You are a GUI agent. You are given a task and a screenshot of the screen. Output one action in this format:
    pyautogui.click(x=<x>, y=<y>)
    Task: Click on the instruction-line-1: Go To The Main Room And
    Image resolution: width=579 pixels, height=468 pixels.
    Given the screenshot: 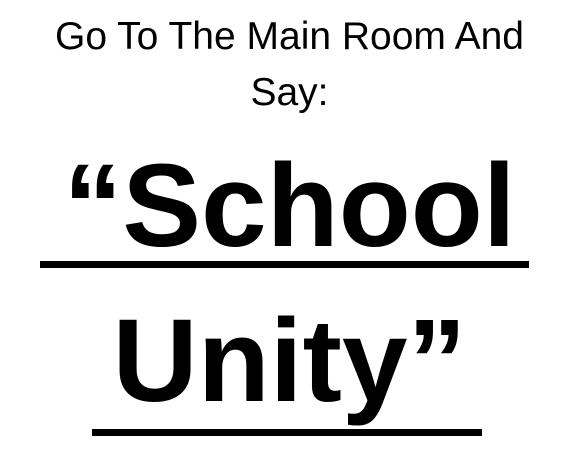 What is the action you would take?
    pyautogui.click(x=289, y=36)
    